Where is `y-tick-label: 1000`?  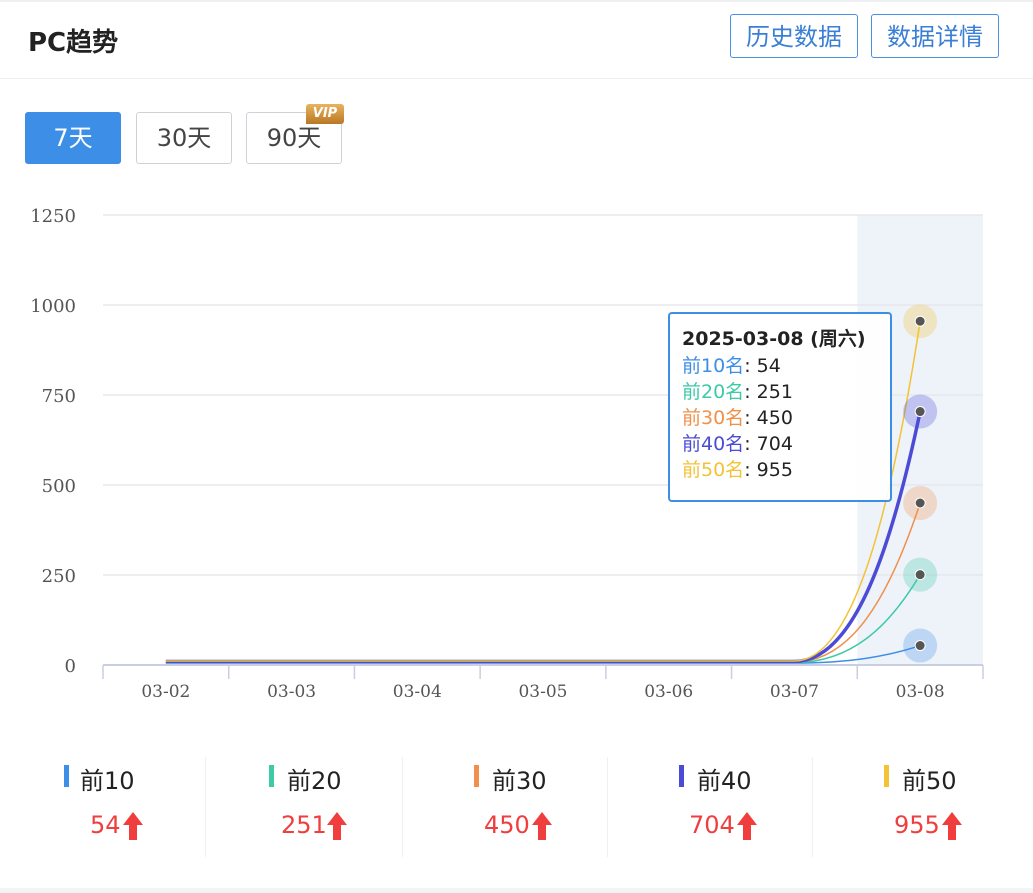 y-tick-label: 1000 is located at coordinates (53, 306).